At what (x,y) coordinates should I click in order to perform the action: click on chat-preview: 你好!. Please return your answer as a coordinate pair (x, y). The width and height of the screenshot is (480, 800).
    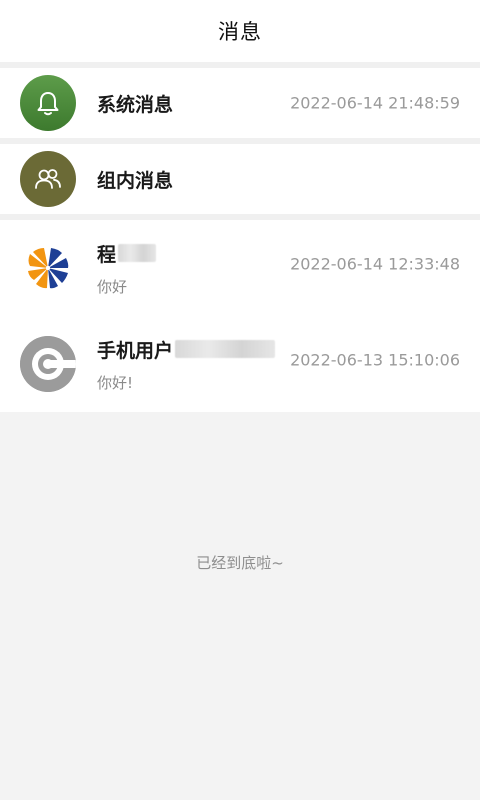
    Looking at the image, I should click on (115, 382).